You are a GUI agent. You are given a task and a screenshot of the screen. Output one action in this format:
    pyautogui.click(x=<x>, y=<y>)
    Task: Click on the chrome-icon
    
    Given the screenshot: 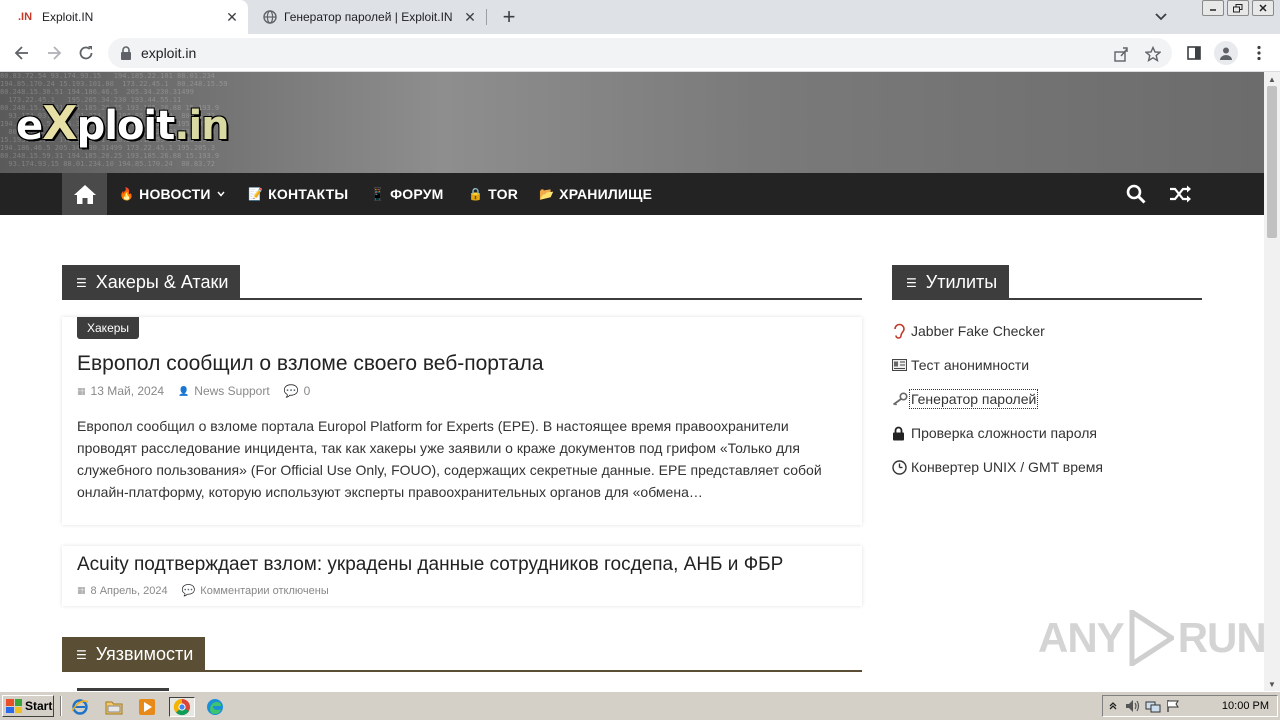 What is the action you would take?
    pyautogui.click(x=182, y=707)
    